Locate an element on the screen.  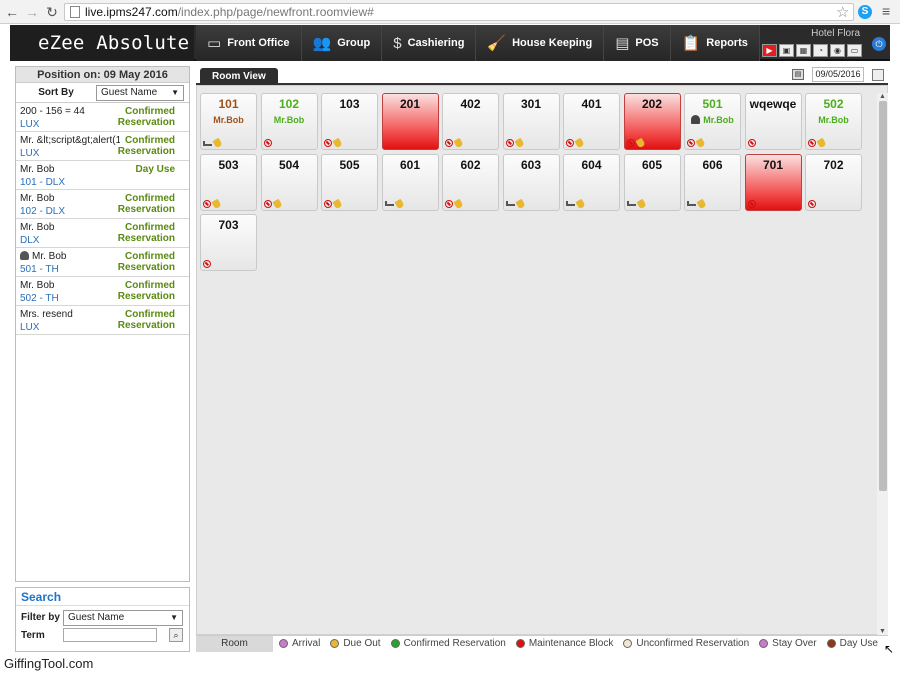
room-number: 604 is located at coordinates (591, 164).